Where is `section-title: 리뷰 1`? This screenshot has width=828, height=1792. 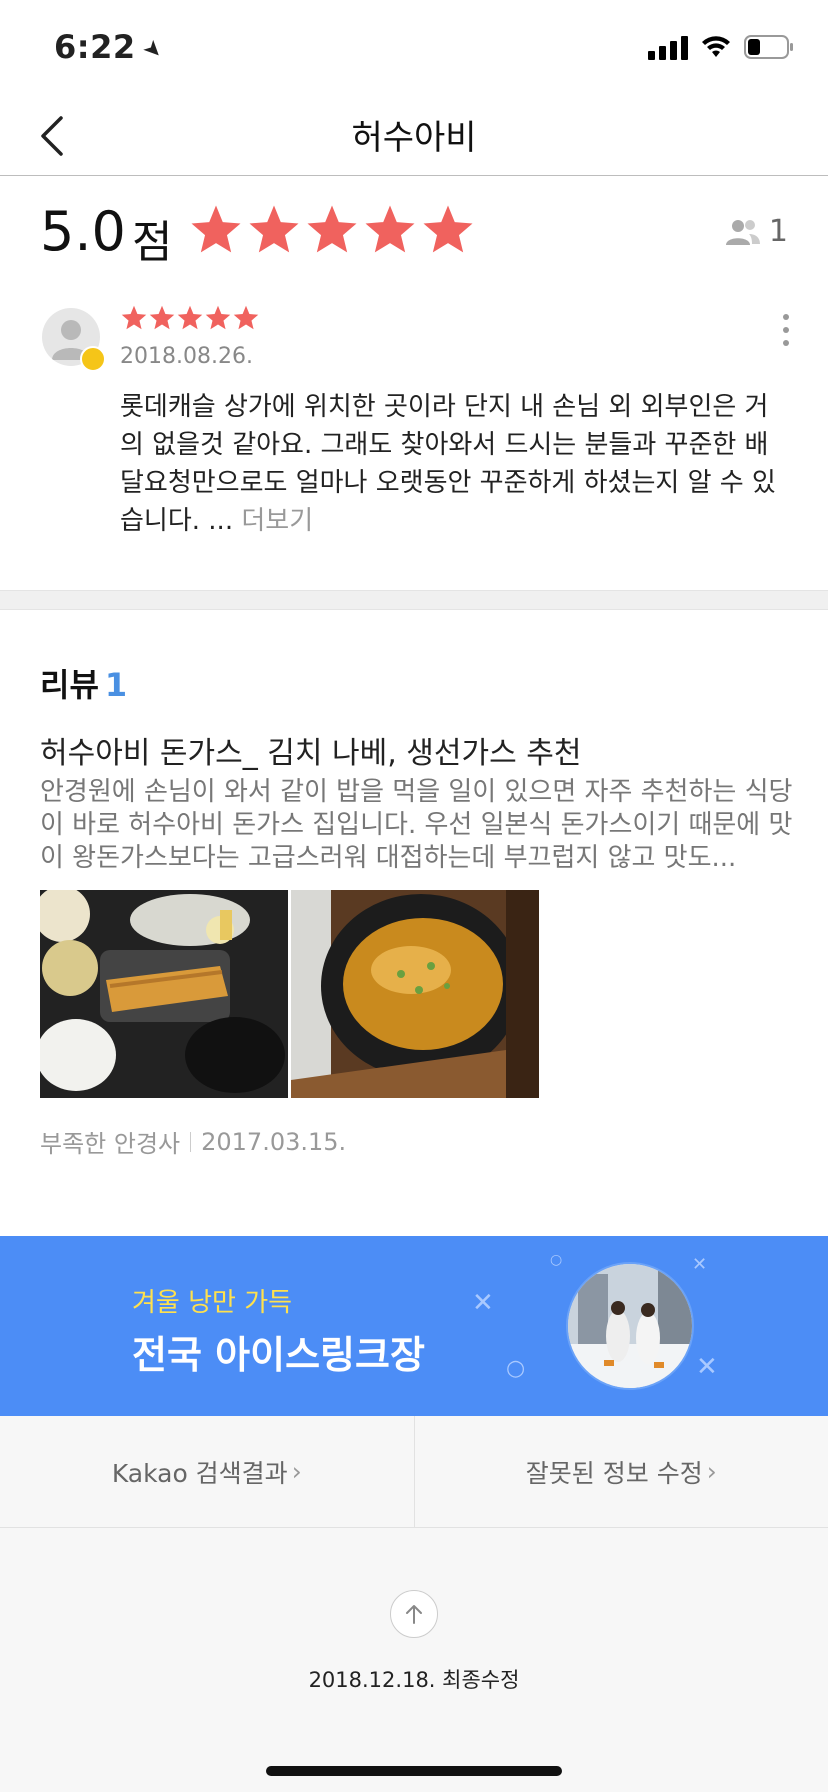
section-title: 리뷰 1 is located at coordinates (83, 683).